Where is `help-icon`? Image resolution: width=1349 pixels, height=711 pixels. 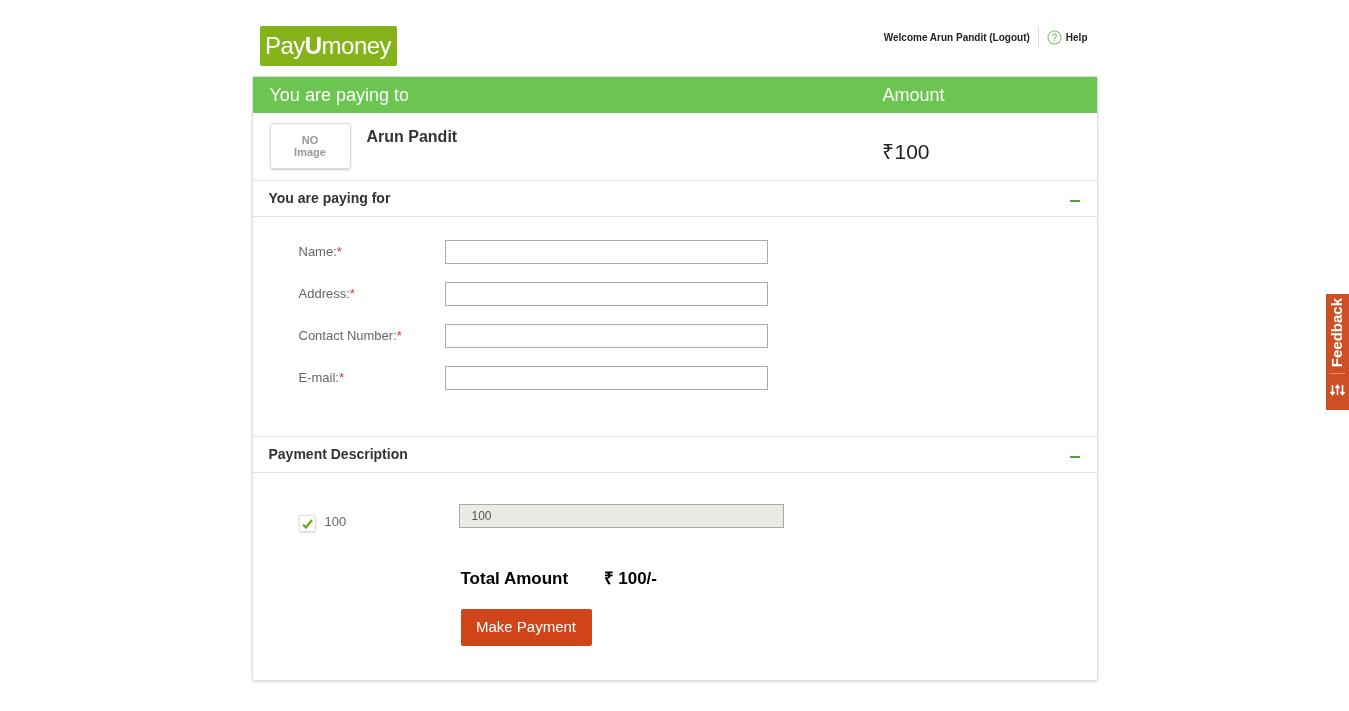
help-icon is located at coordinates (1054, 37).